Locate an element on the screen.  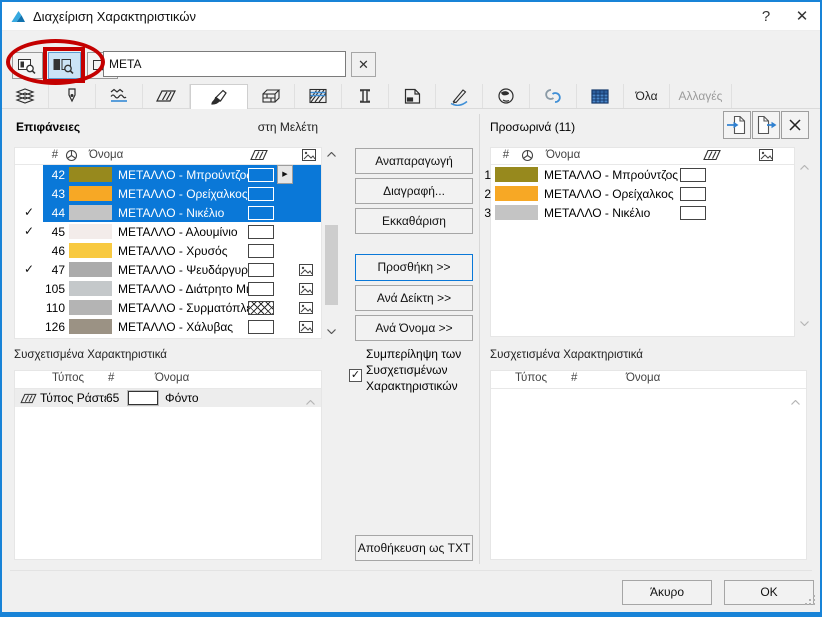
table-row: 46 ΜΕΤΑΛΛΟ - Χρυσός is located at coordinates (168, 250).